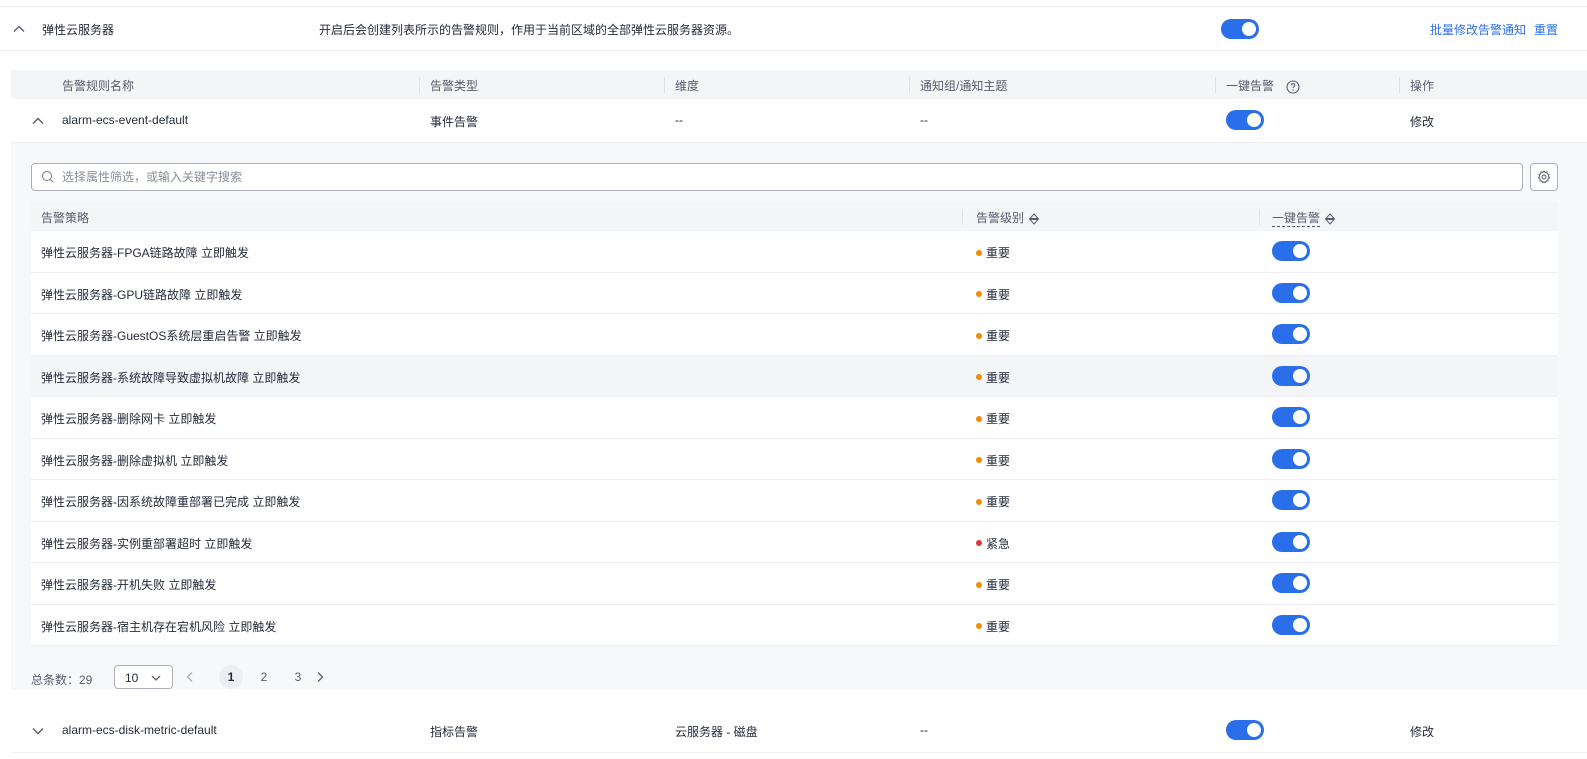  Describe the element at coordinates (454, 732) in the screenshot. I see `rule-type: 指标告警` at that location.